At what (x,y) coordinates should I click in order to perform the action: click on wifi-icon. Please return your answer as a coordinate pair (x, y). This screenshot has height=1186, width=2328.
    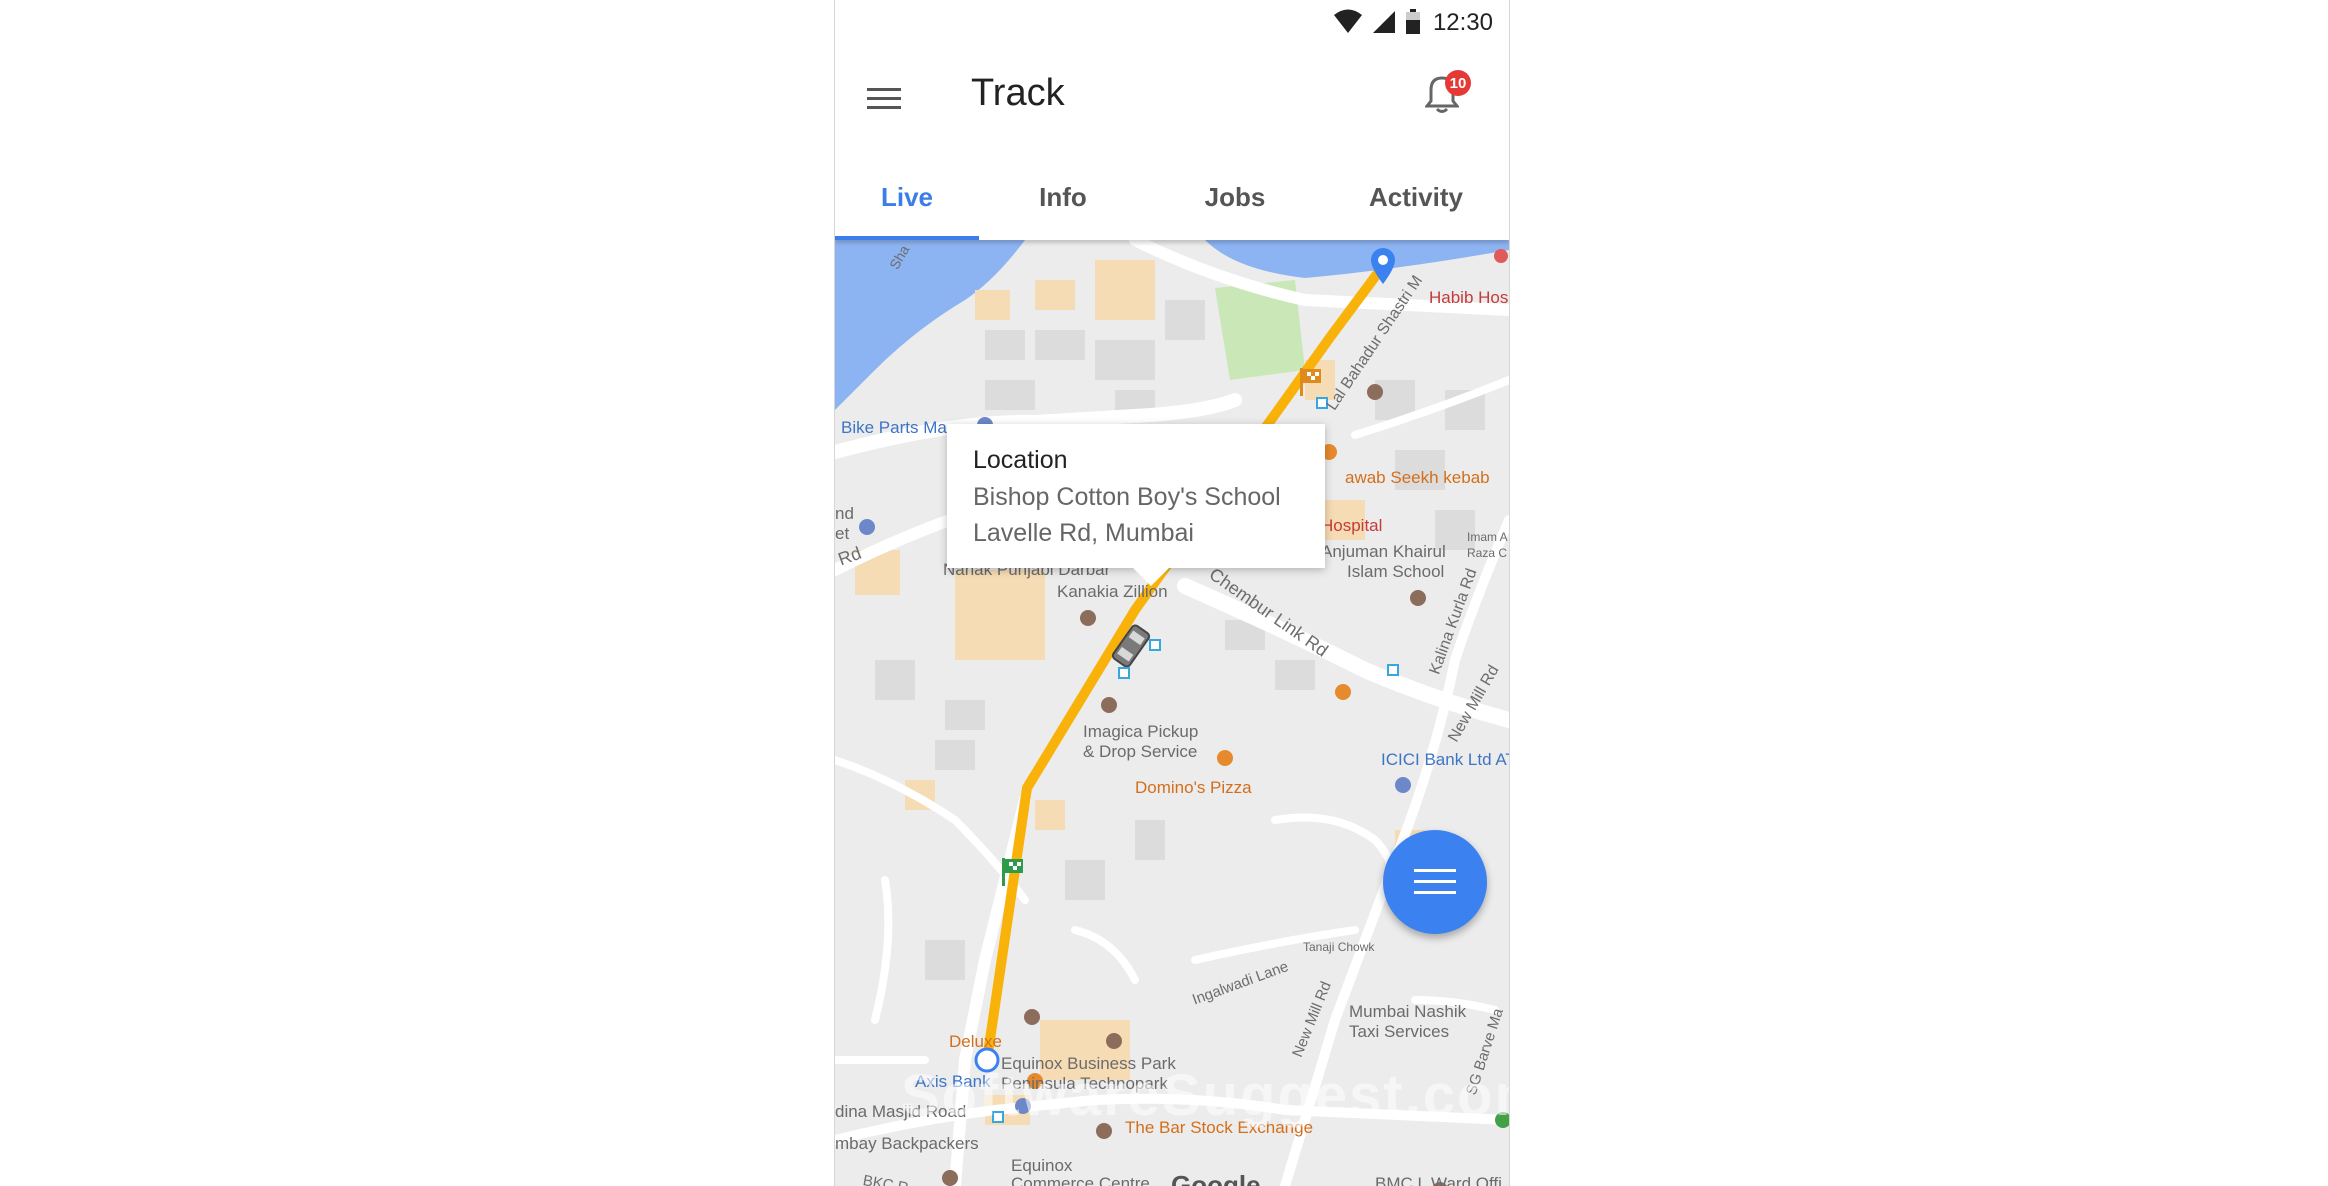
    Looking at the image, I should click on (1348, 21).